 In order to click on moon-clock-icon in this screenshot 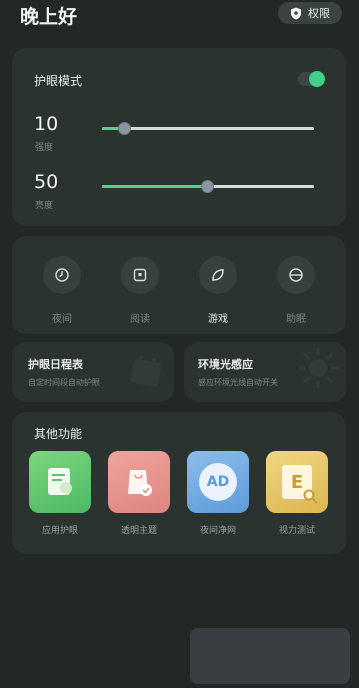, I will do `click(62, 275)`.